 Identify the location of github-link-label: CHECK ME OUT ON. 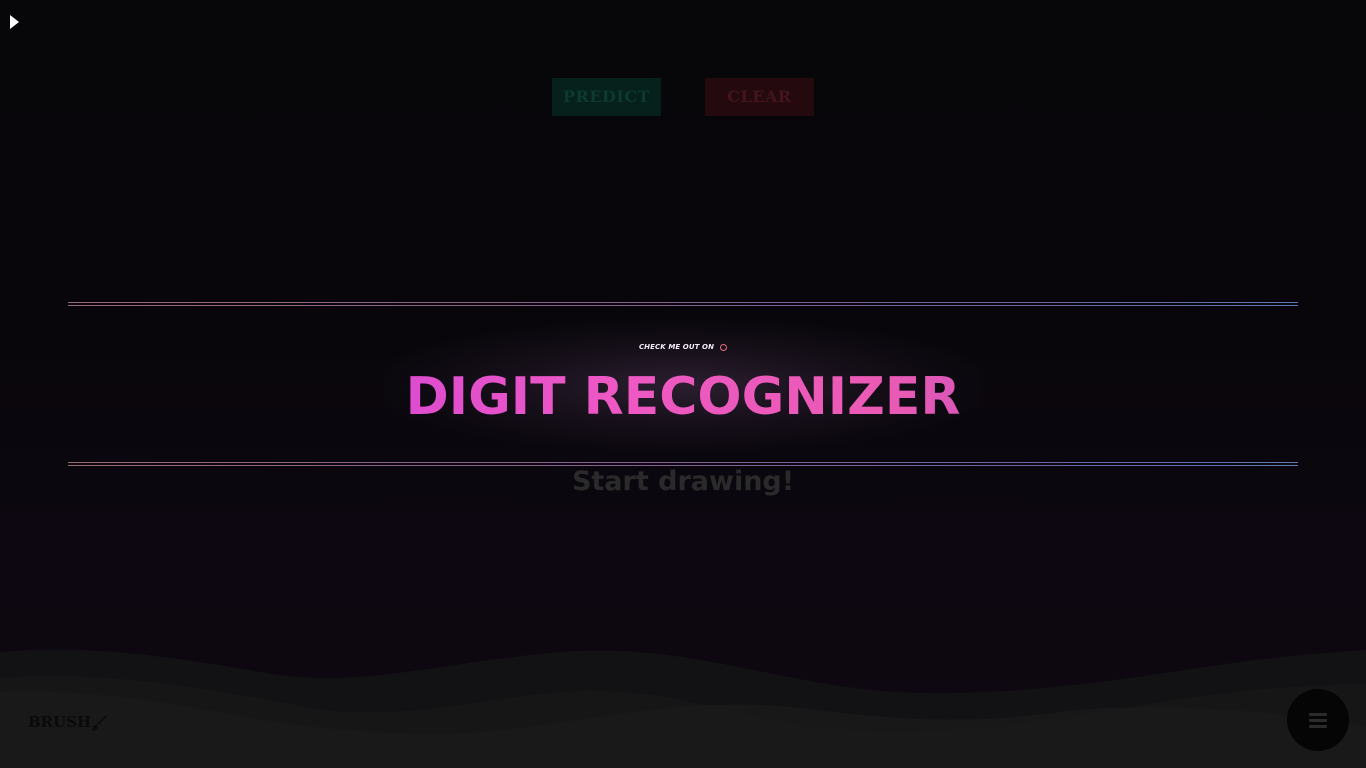
(676, 347).